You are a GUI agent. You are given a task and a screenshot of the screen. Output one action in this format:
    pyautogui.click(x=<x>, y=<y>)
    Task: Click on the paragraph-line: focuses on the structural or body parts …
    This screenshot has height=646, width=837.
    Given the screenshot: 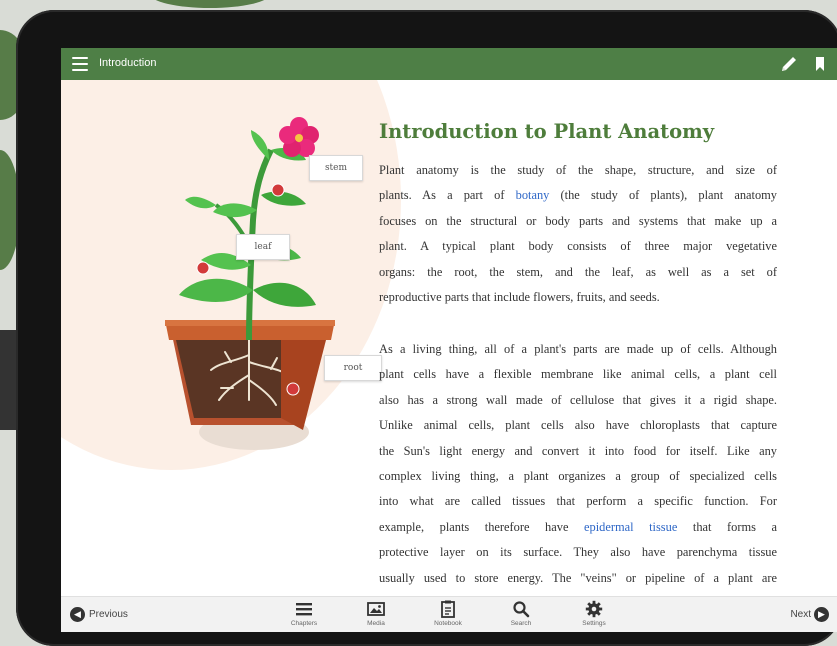 What is the action you would take?
    pyautogui.click(x=578, y=220)
    